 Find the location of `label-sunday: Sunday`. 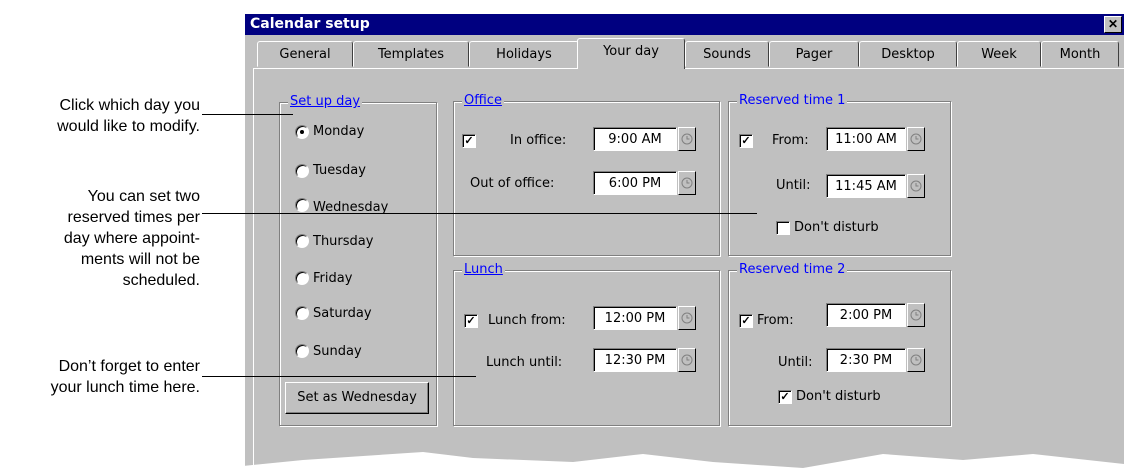

label-sunday: Sunday is located at coordinates (337, 351).